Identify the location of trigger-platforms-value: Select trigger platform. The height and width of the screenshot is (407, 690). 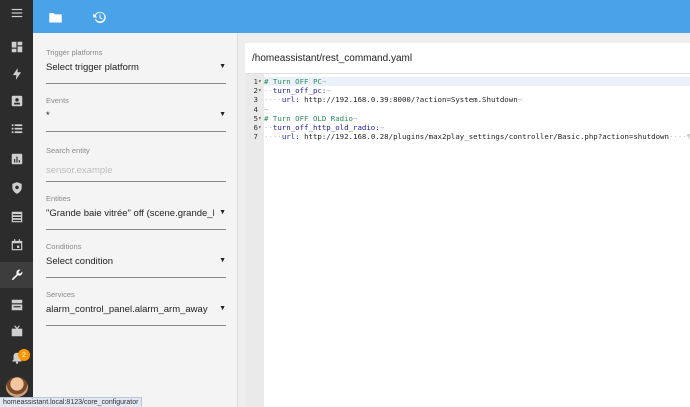
(92, 67).